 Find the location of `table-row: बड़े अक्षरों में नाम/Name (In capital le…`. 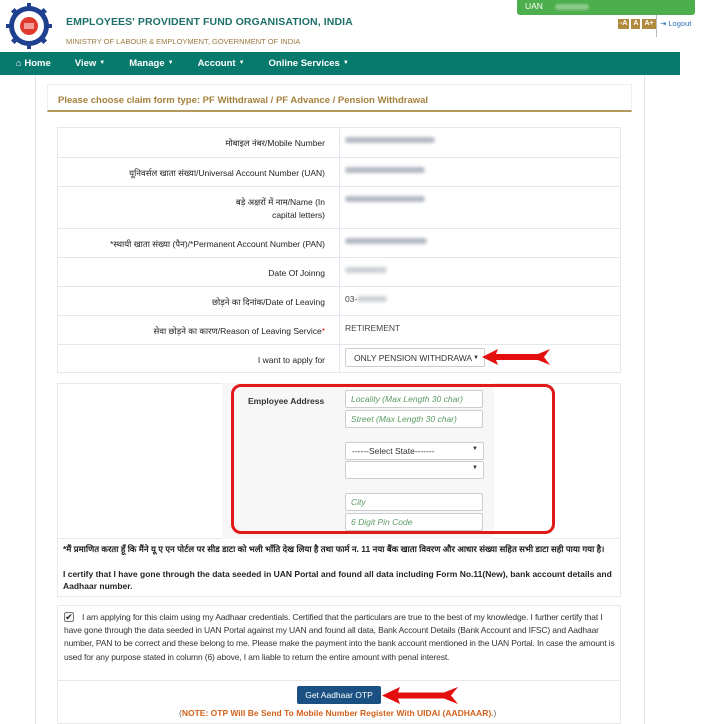

table-row: बड़े अक्षरों में नाम/Name (In capital le… is located at coordinates (339, 207).